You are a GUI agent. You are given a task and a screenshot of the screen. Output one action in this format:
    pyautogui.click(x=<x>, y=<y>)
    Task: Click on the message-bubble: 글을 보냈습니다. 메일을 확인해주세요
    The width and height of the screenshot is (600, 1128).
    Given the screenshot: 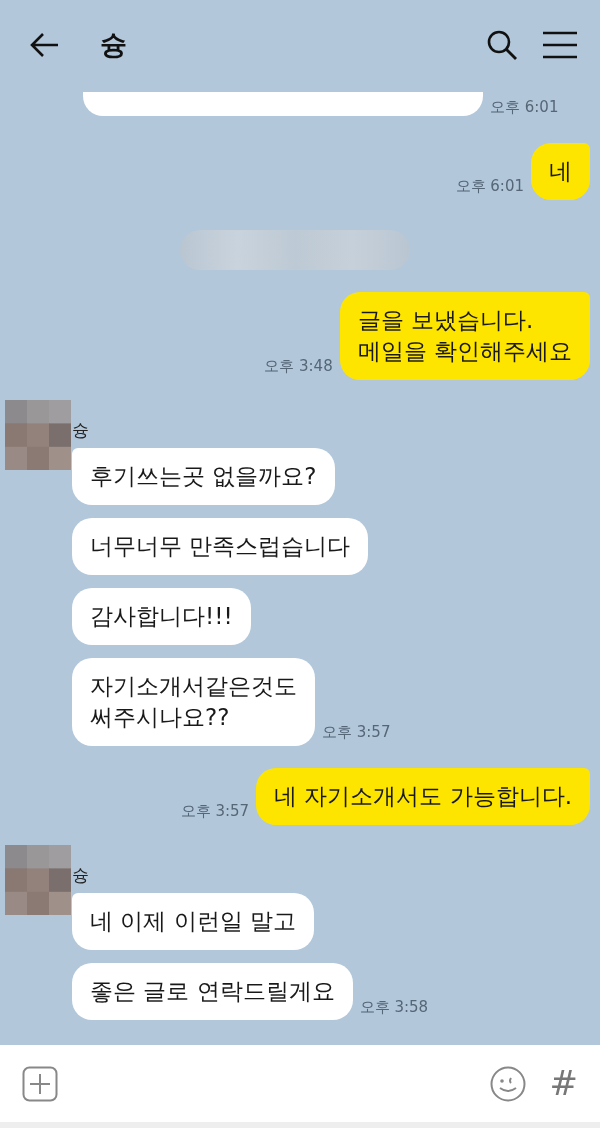 What is the action you would take?
    pyautogui.click(x=464, y=335)
    